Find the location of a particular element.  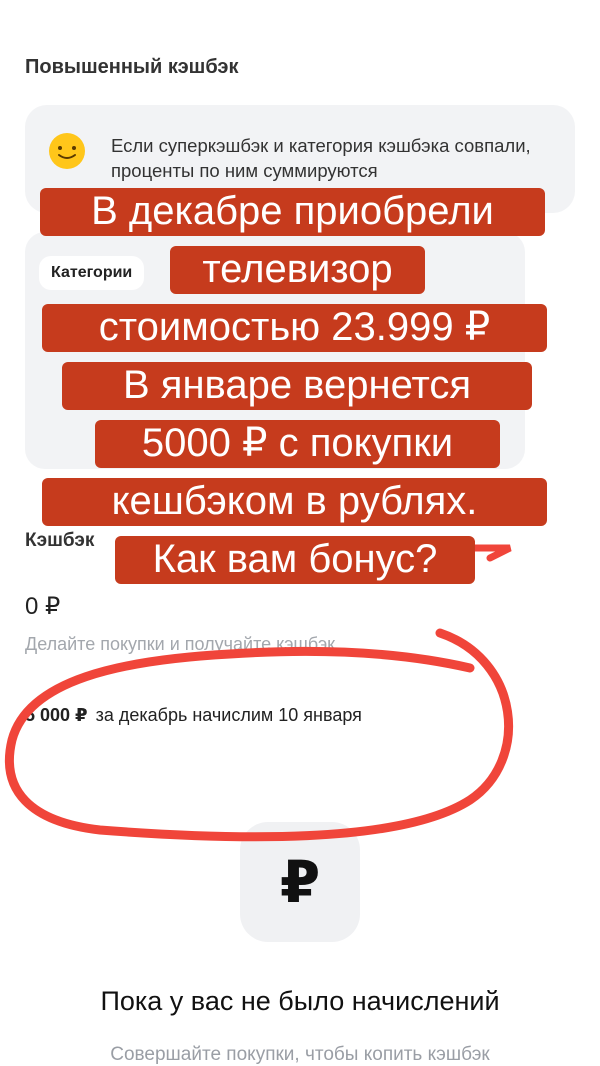

pending-amount: 5 000 ₽ is located at coordinates (56, 715).